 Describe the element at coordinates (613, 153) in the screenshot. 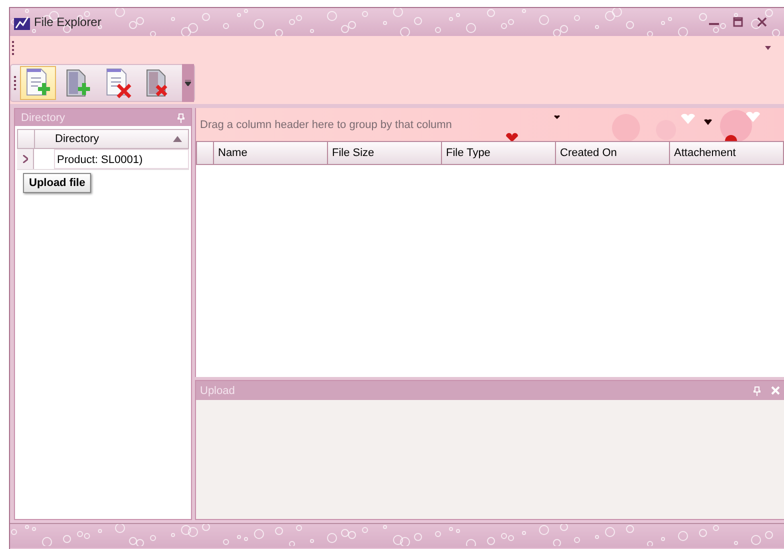

I see `column-header: Created On` at that location.